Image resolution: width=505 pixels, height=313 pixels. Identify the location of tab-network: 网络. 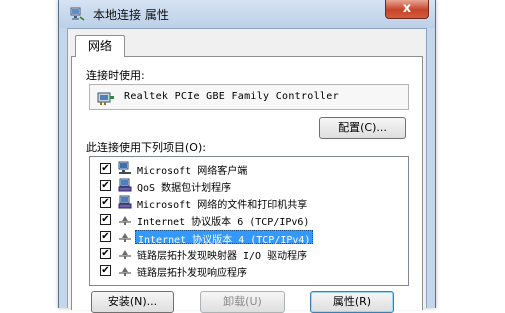
(100, 46).